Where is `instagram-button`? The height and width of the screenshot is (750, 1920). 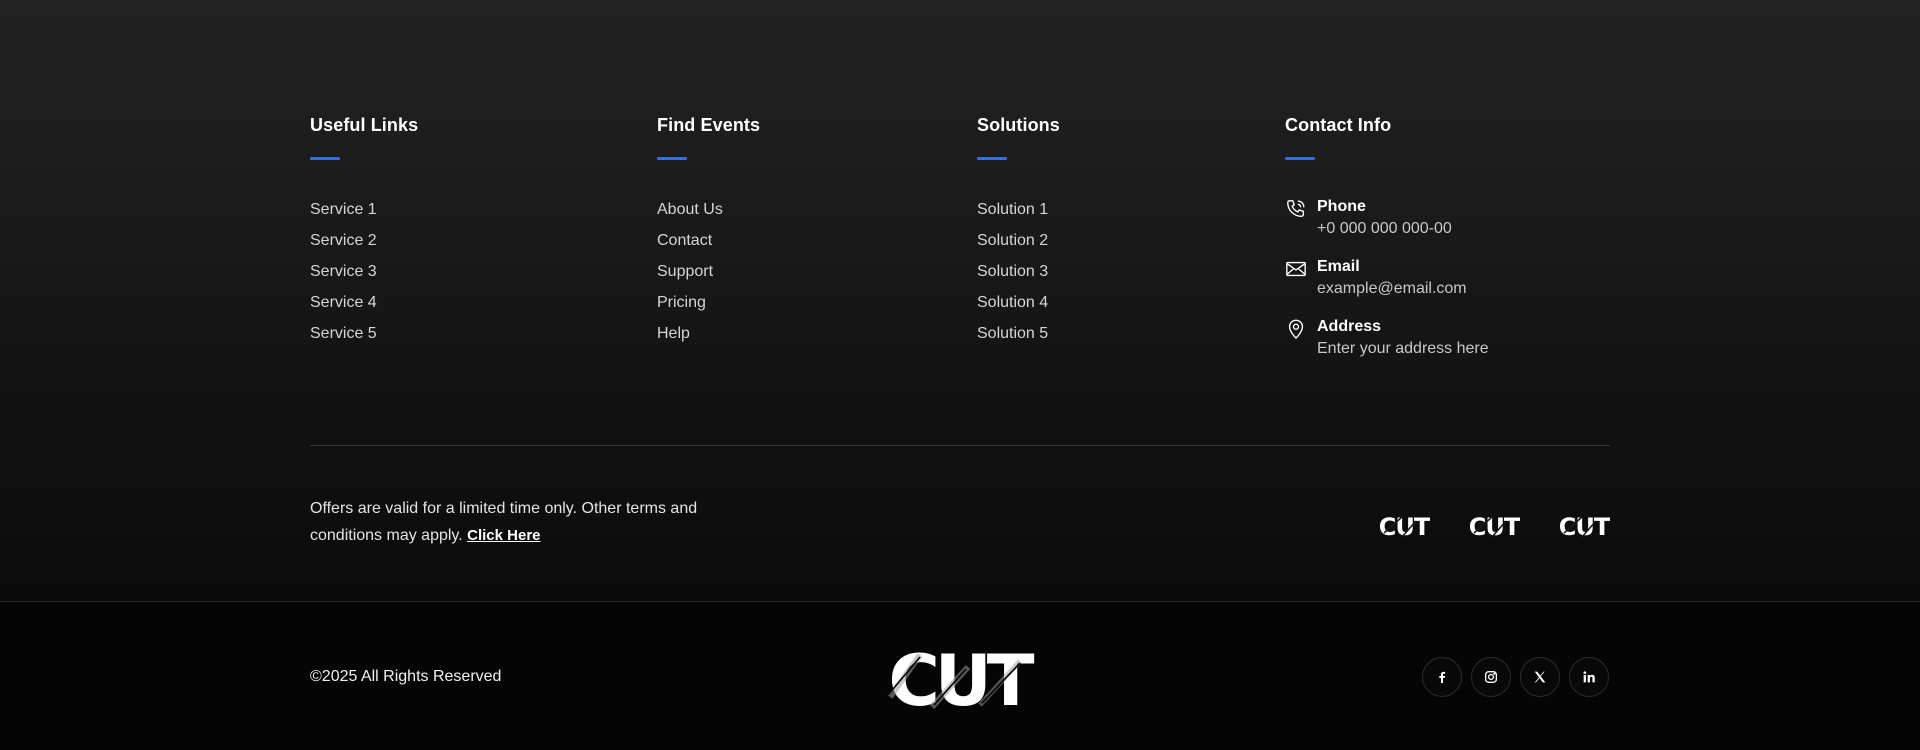 instagram-button is located at coordinates (1491, 677).